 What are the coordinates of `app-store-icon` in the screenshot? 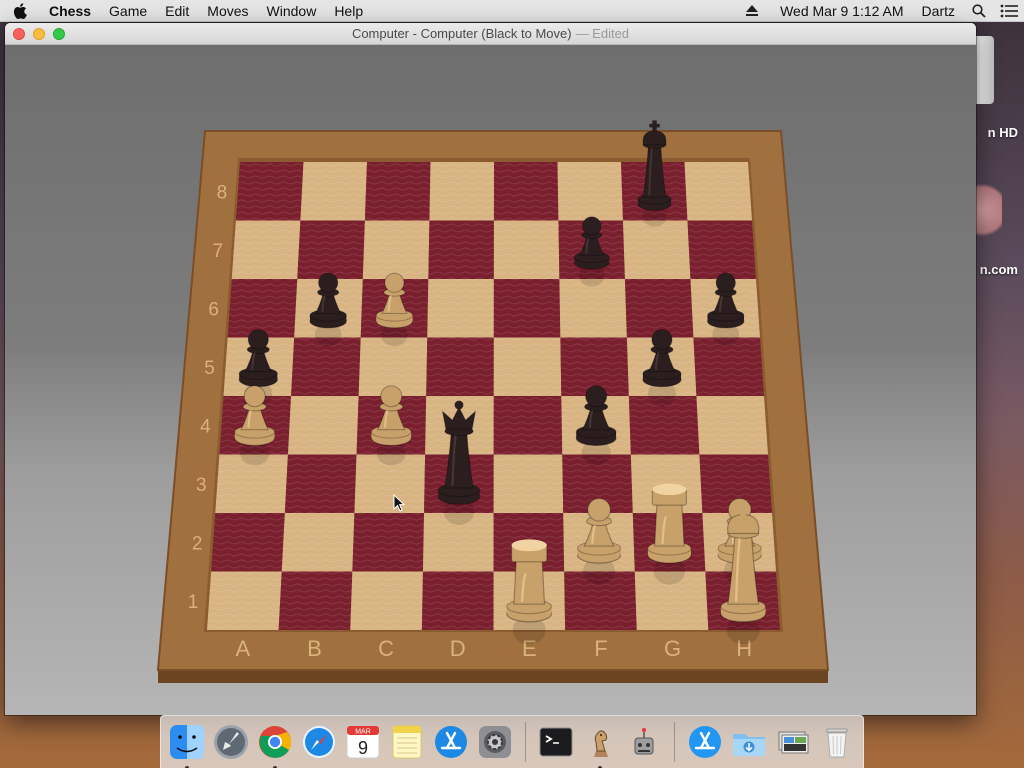 It's located at (451, 742).